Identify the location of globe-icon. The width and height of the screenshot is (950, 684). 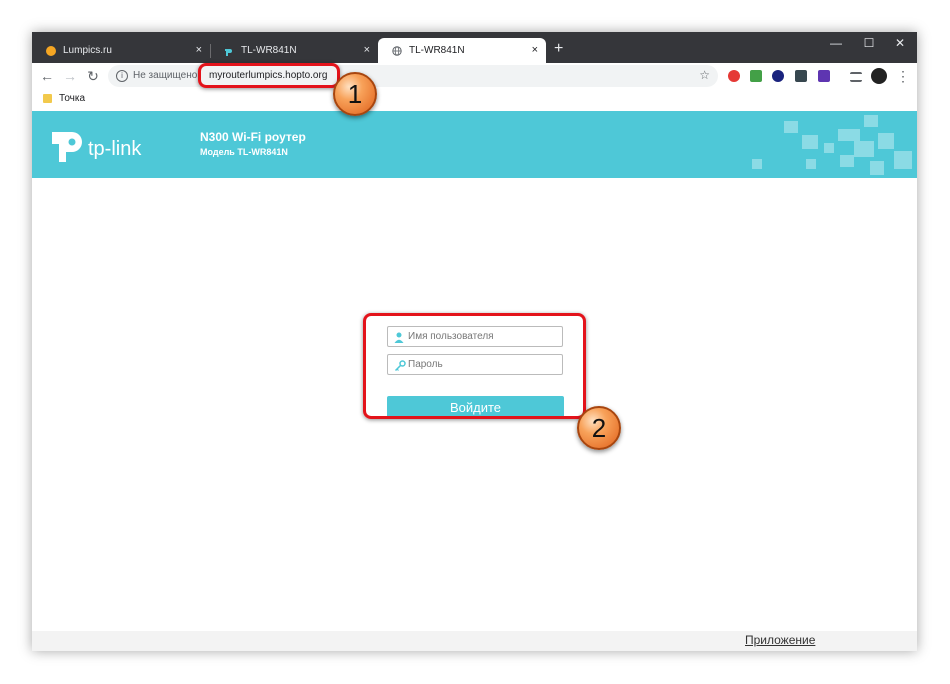
(397, 50).